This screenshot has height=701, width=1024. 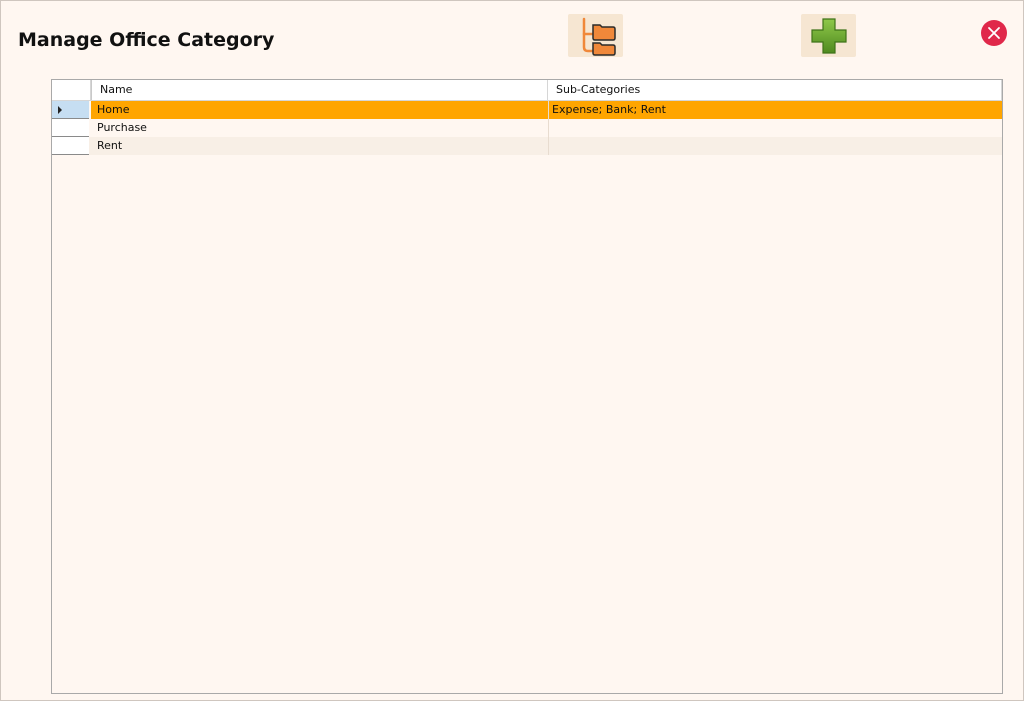 I want to click on add-category-button, so click(x=828, y=35).